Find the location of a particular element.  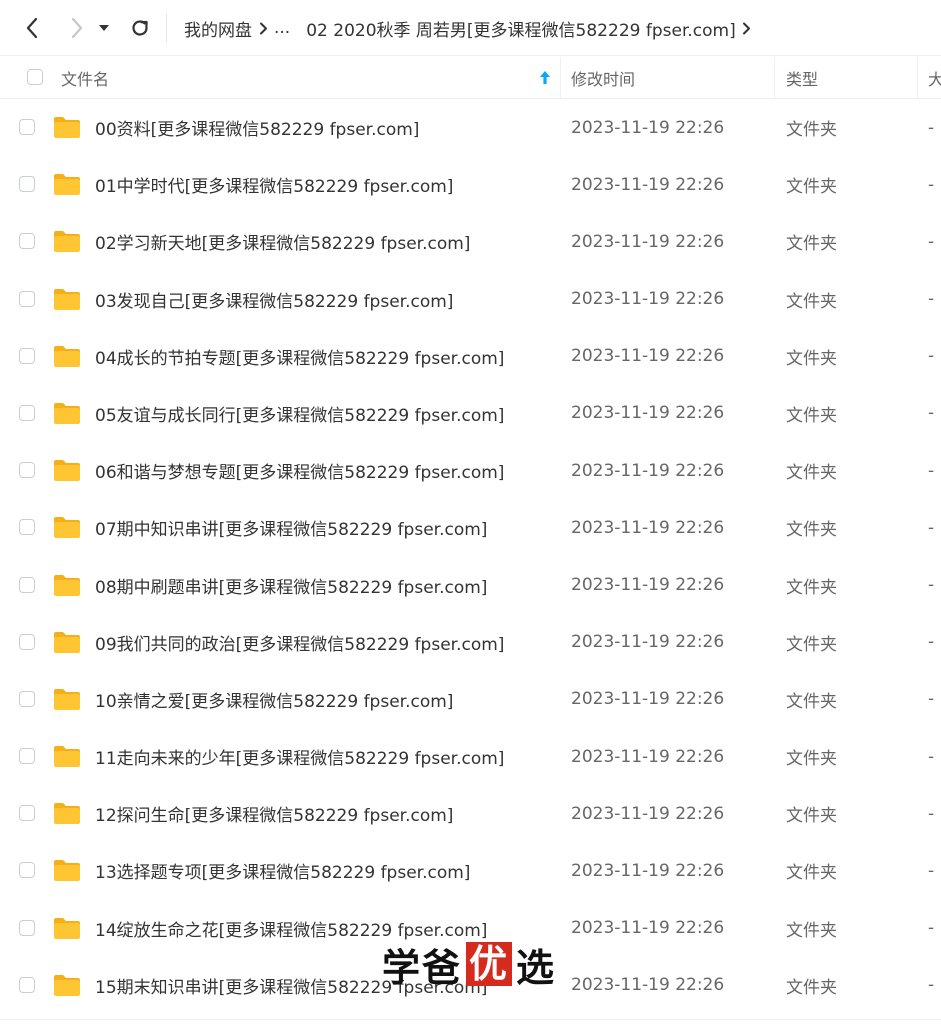

watermark-text-after: 选 is located at coordinates (536, 967).